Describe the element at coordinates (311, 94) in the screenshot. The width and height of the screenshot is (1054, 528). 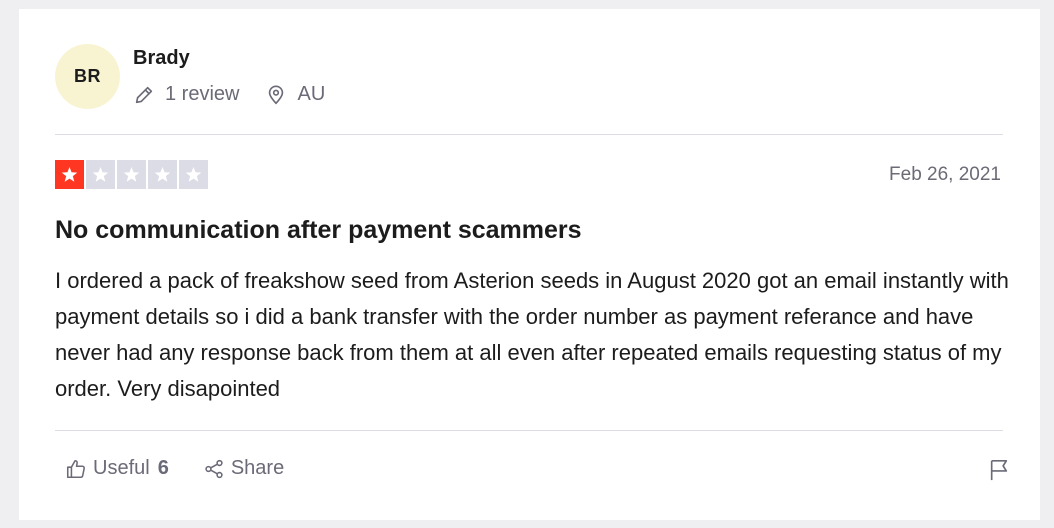
I see `reviewer-country: AU` at that location.